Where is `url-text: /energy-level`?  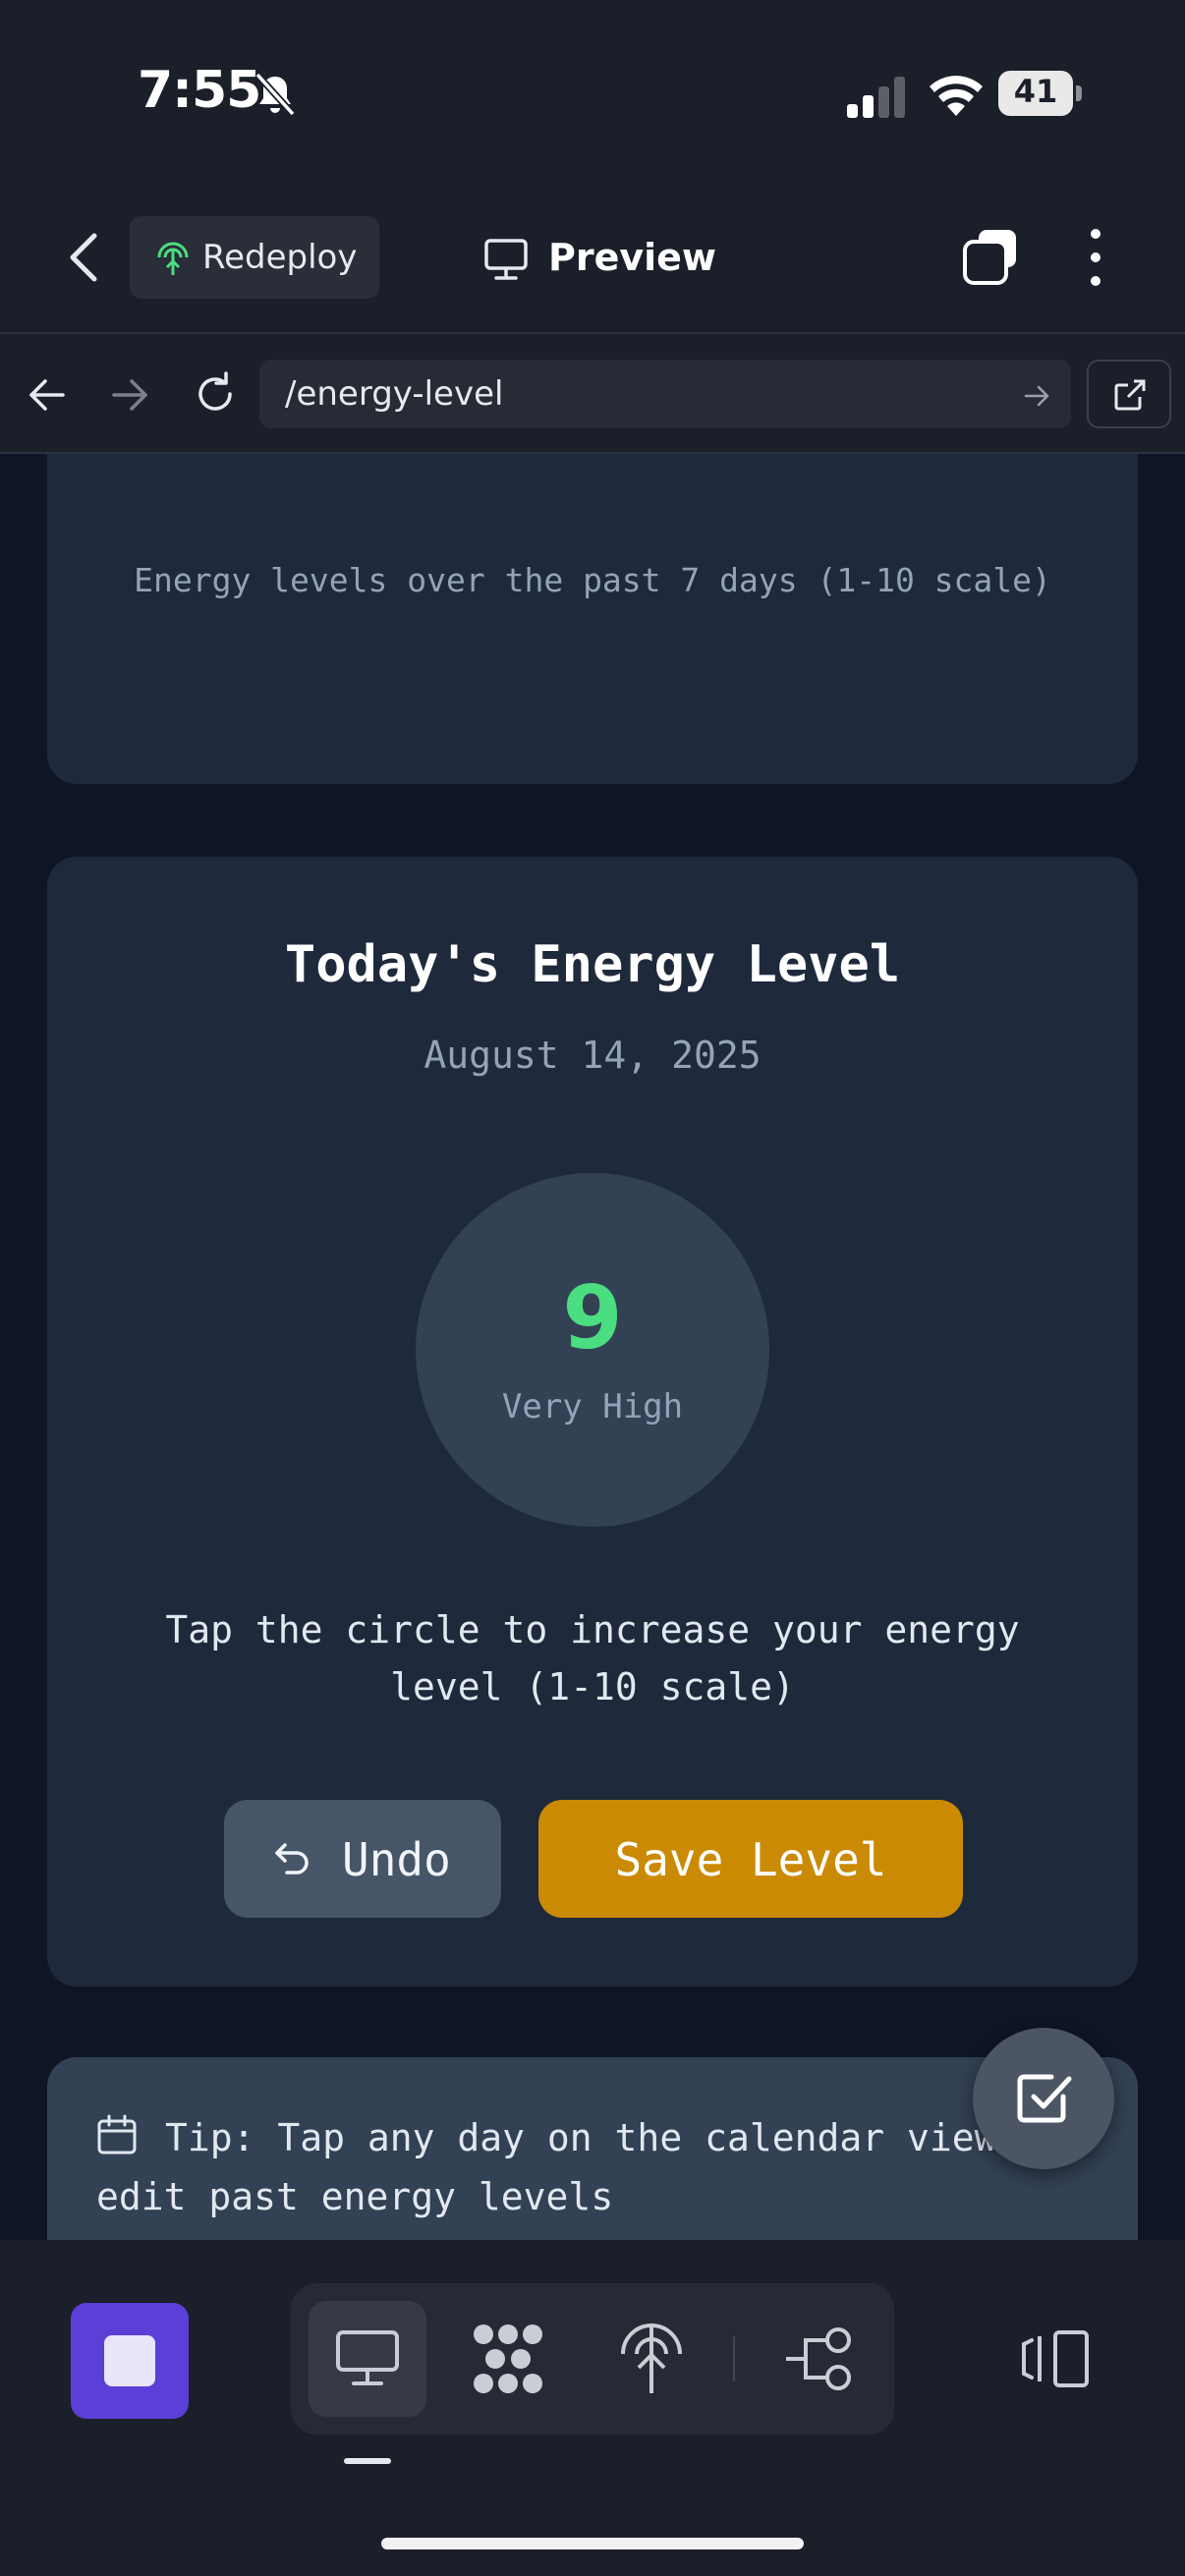 url-text: /energy-level is located at coordinates (395, 394).